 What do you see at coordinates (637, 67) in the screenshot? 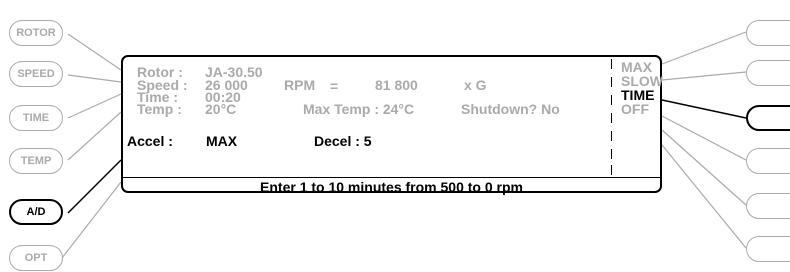
I see `option-max: MAX` at bounding box center [637, 67].